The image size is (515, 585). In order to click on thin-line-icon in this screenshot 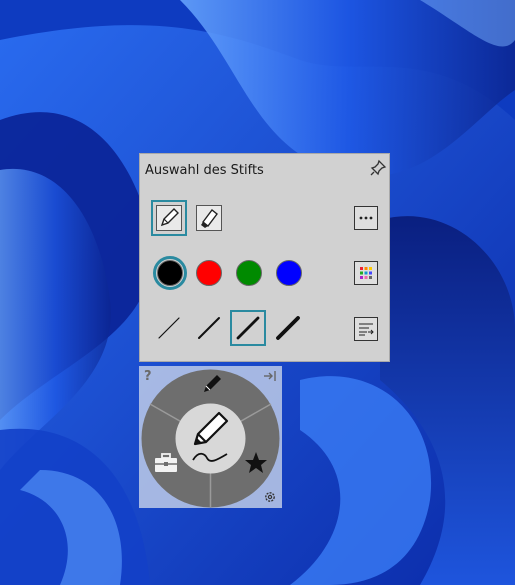, I will do `click(169, 328)`.